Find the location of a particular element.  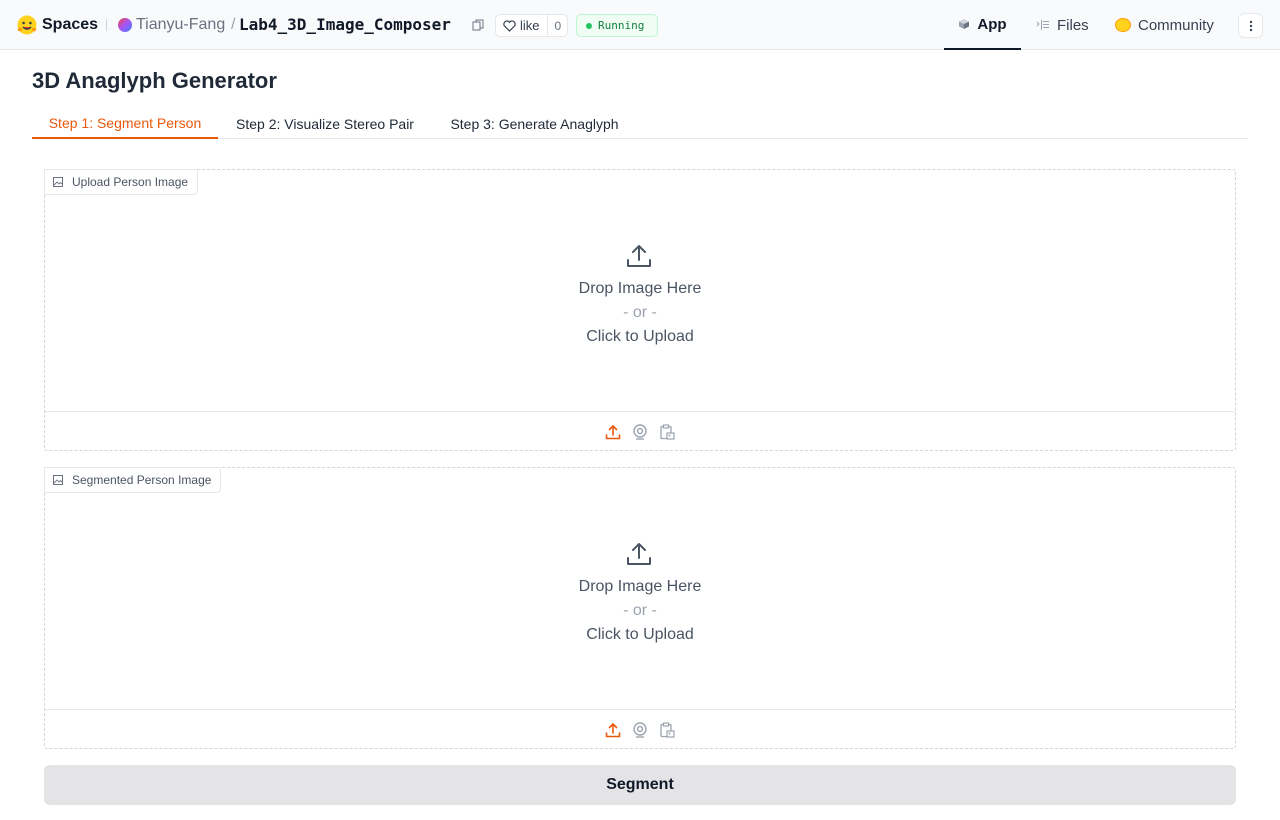

status-text: Running is located at coordinates (621, 25).